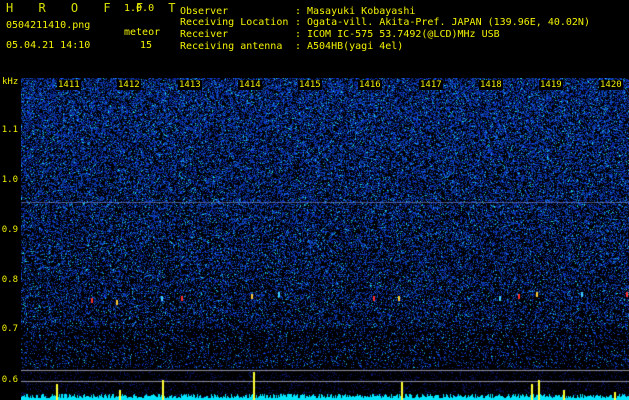 The image size is (629, 400). Describe the element at coordinates (9, 180) in the screenshot. I see `y-tick-label: 1.0` at that location.